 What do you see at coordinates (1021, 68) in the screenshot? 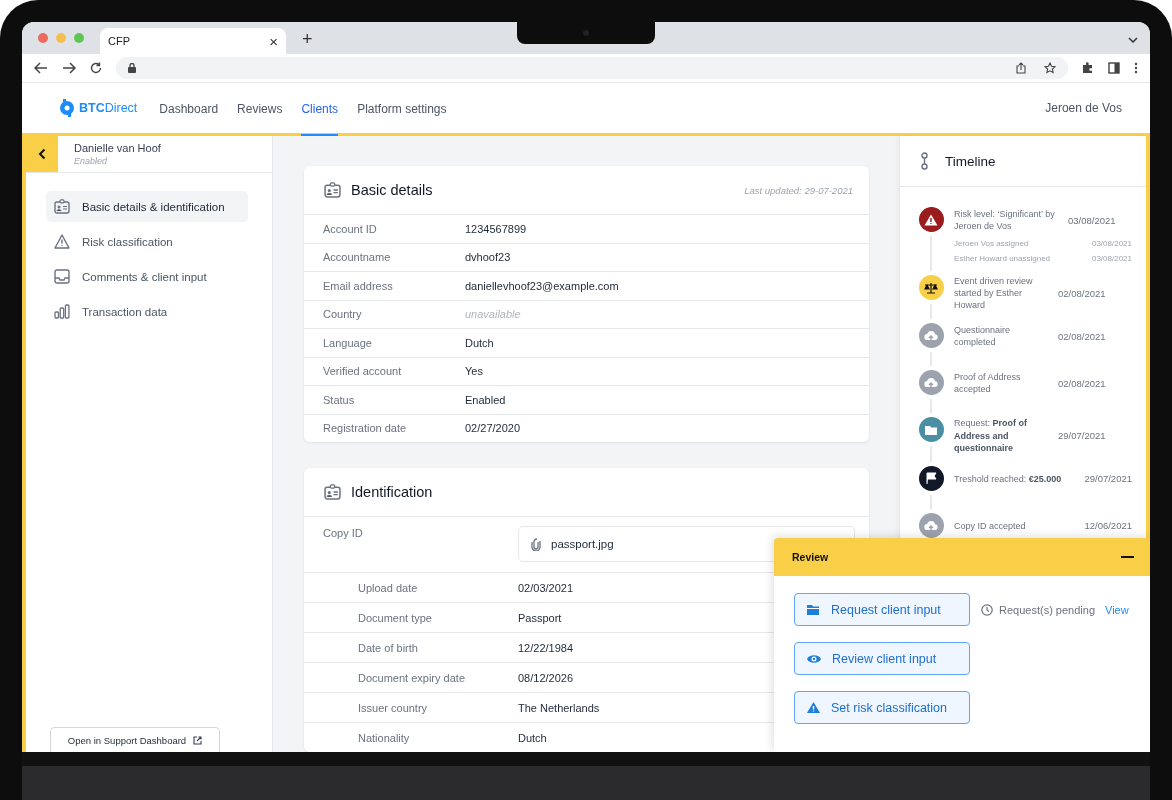
I see `share-icon` at bounding box center [1021, 68].